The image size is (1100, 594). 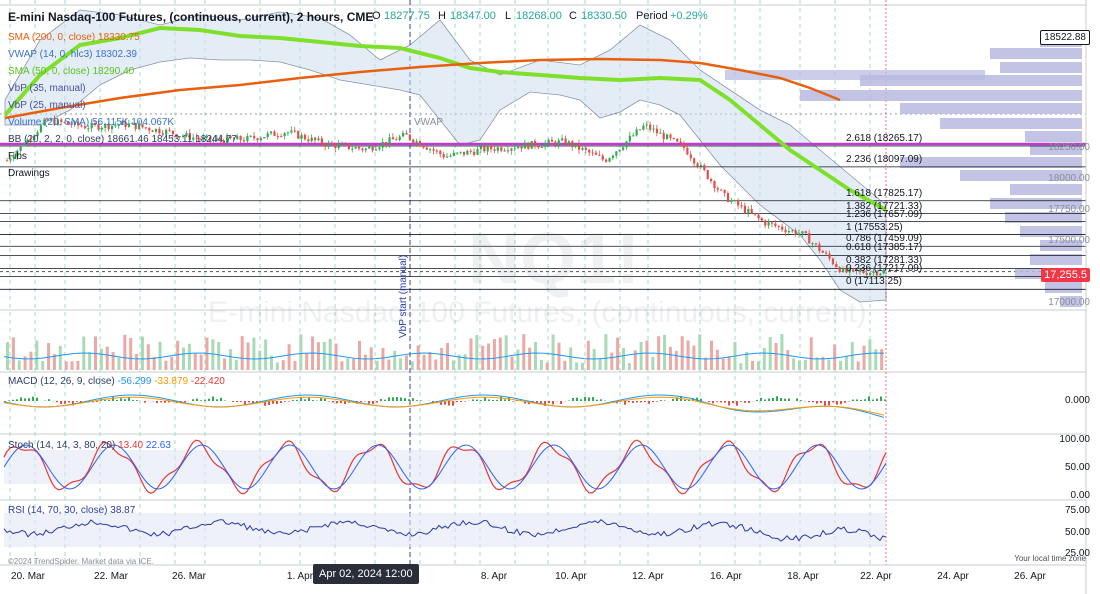 What do you see at coordinates (72, 54) in the screenshot?
I see `legend-vwap: VWAP (14, 0, hlc3) 18302.39` at bounding box center [72, 54].